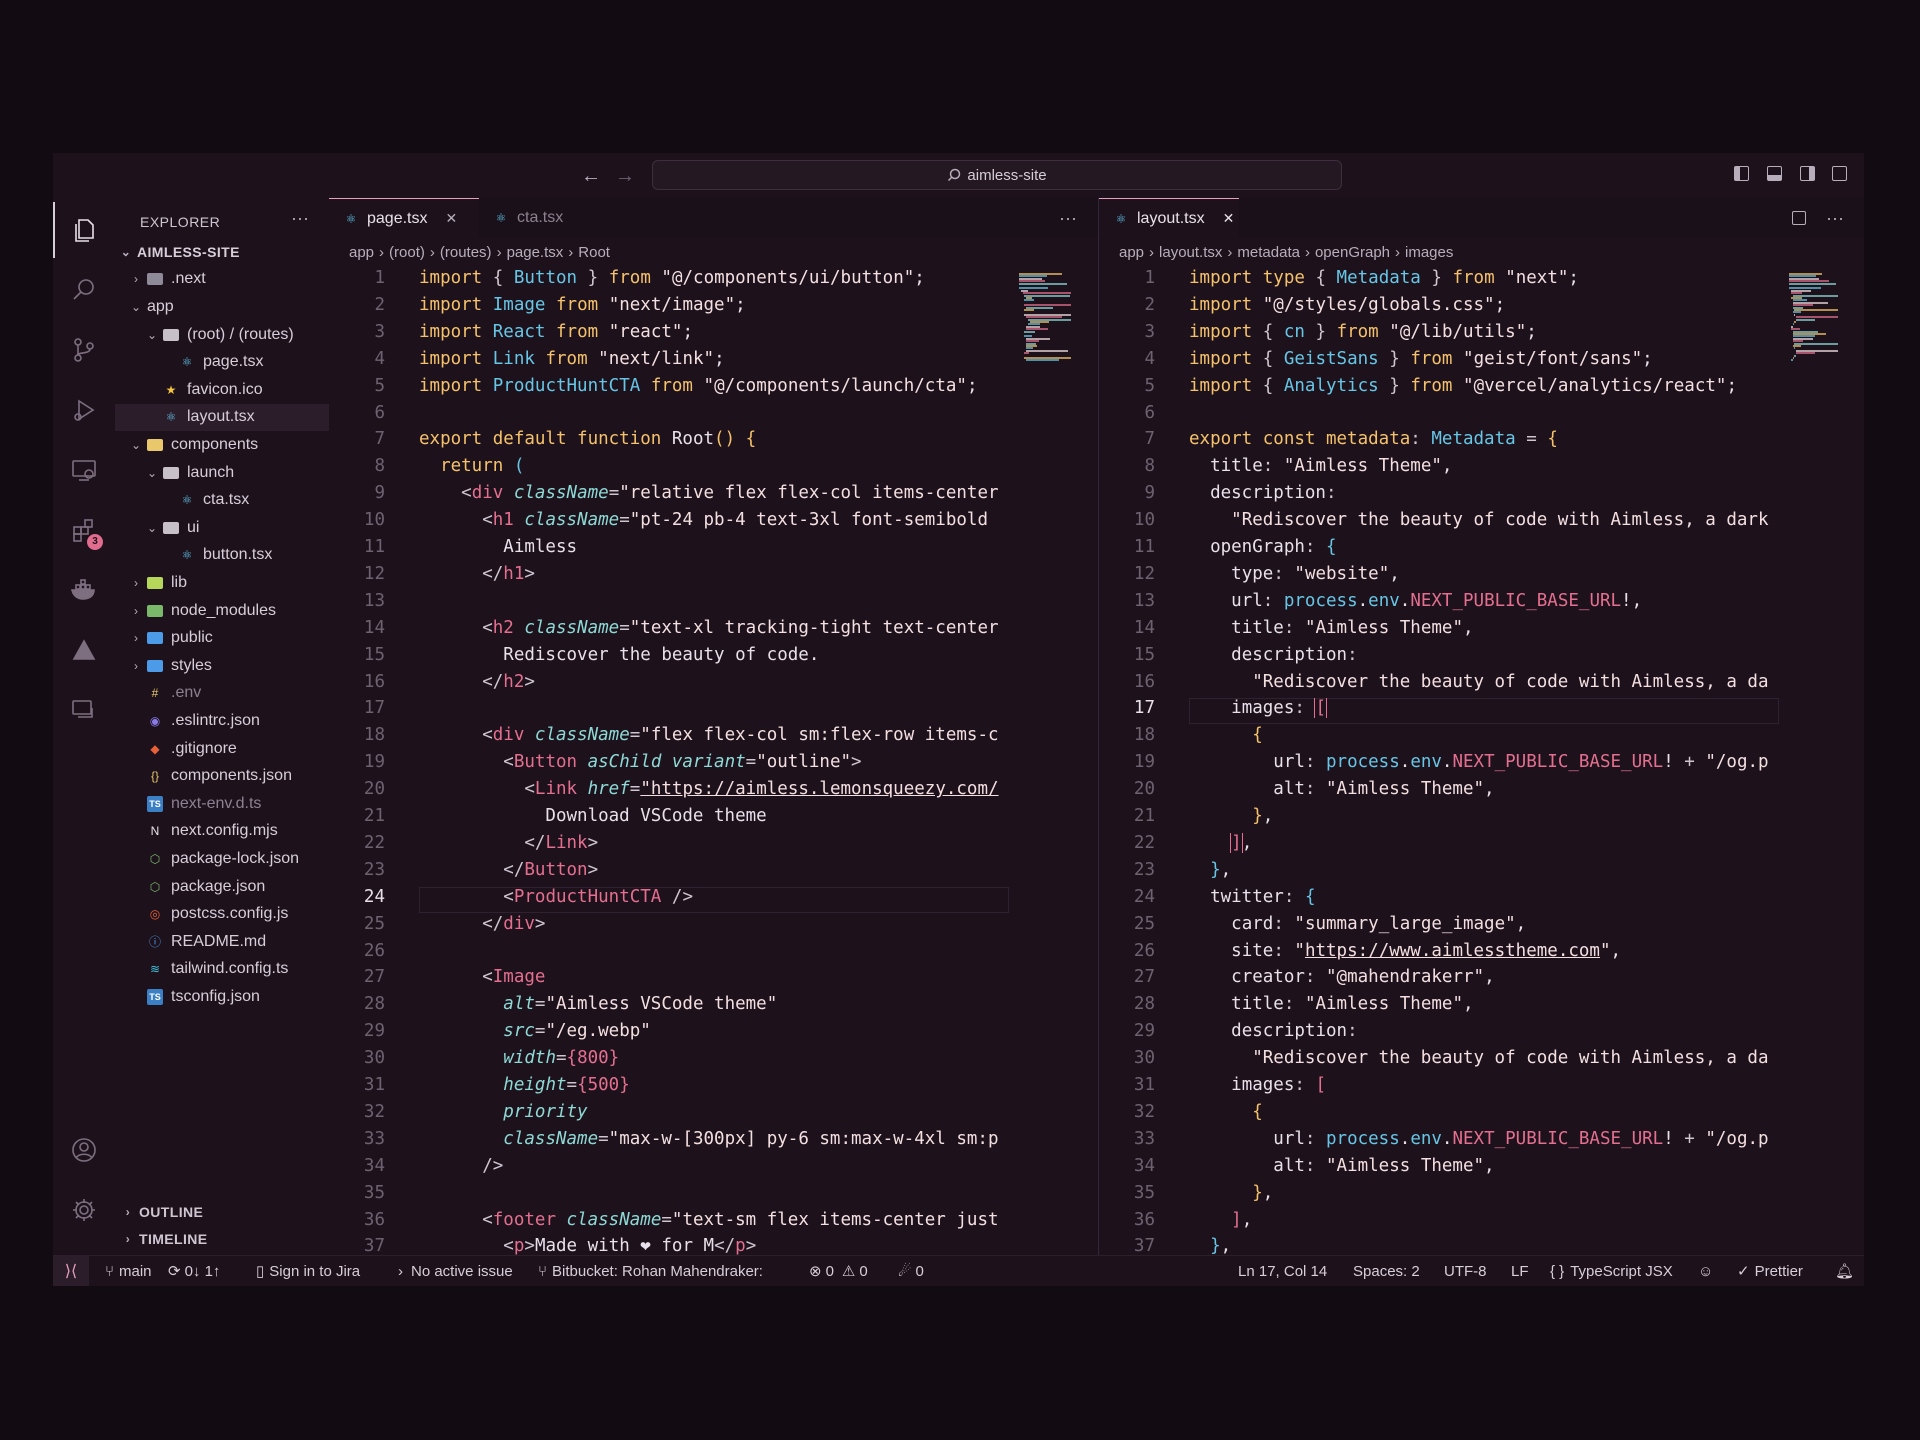 The height and width of the screenshot is (1440, 1920). Describe the element at coordinates (222, 500) in the screenshot. I see `tree-item: ⚛ cta.tsx` at that location.